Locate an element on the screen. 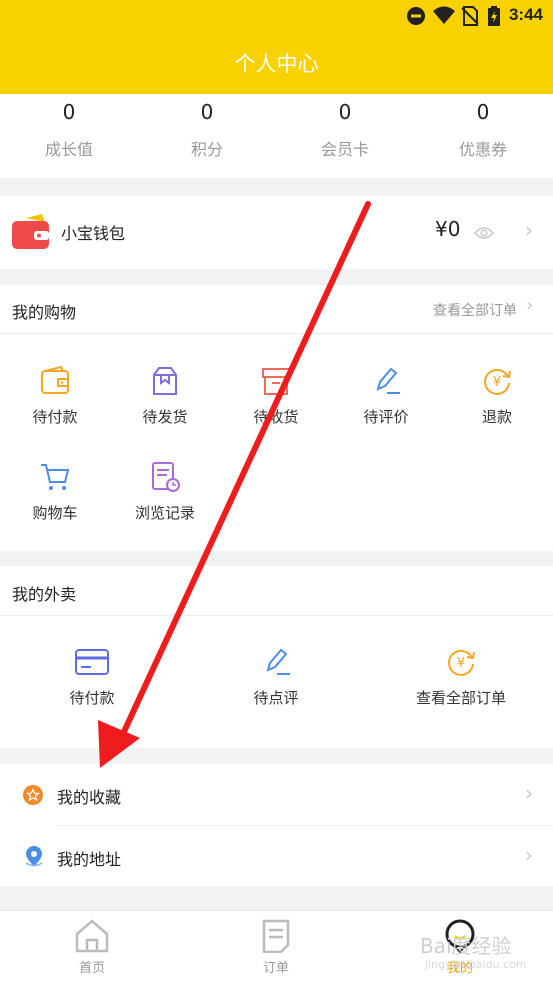 The image size is (553, 983). address-row: 我的地址 › is located at coordinates (276, 856).